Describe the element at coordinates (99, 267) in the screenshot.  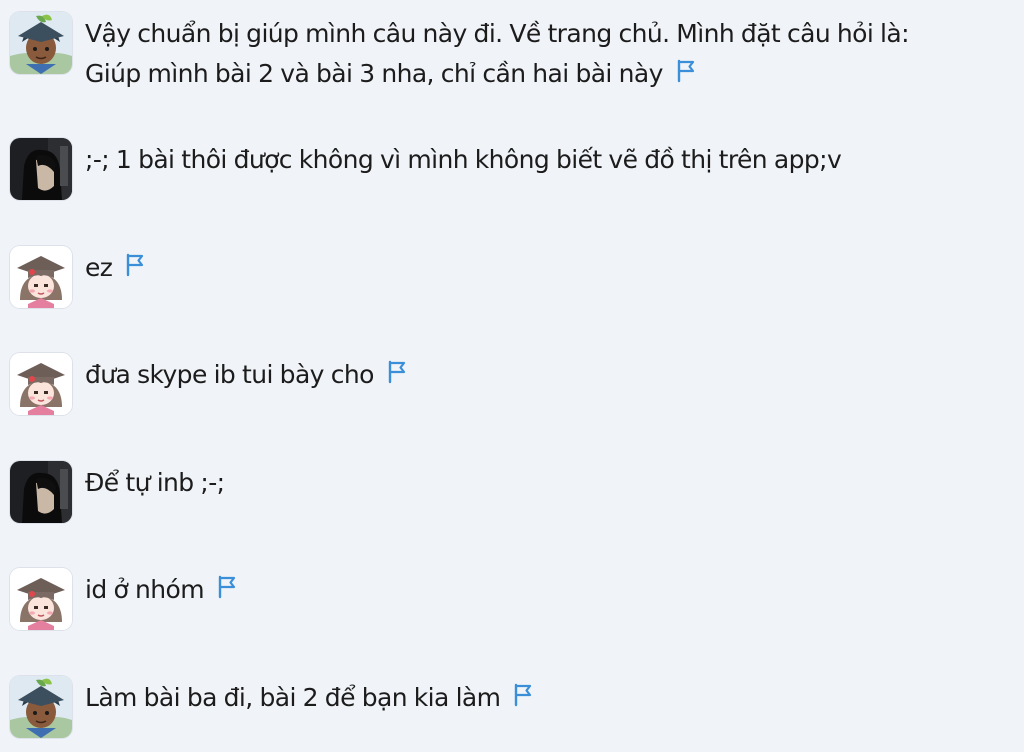
I see `message-line: ez` at that location.